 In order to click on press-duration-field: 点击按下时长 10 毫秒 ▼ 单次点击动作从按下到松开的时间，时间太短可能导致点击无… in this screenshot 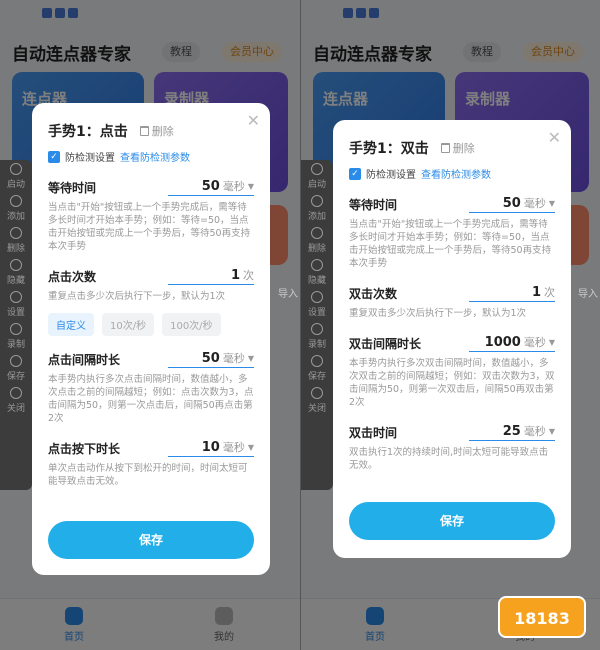, I will do `click(151, 463)`.